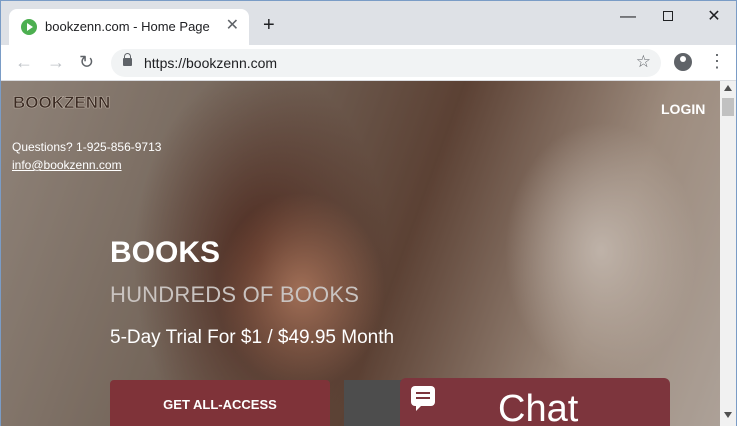  What do you see at coordinates (62, 103) in the screenshot?
I see `site-logo: BOOKZENN` at bounding box center [62, 103].